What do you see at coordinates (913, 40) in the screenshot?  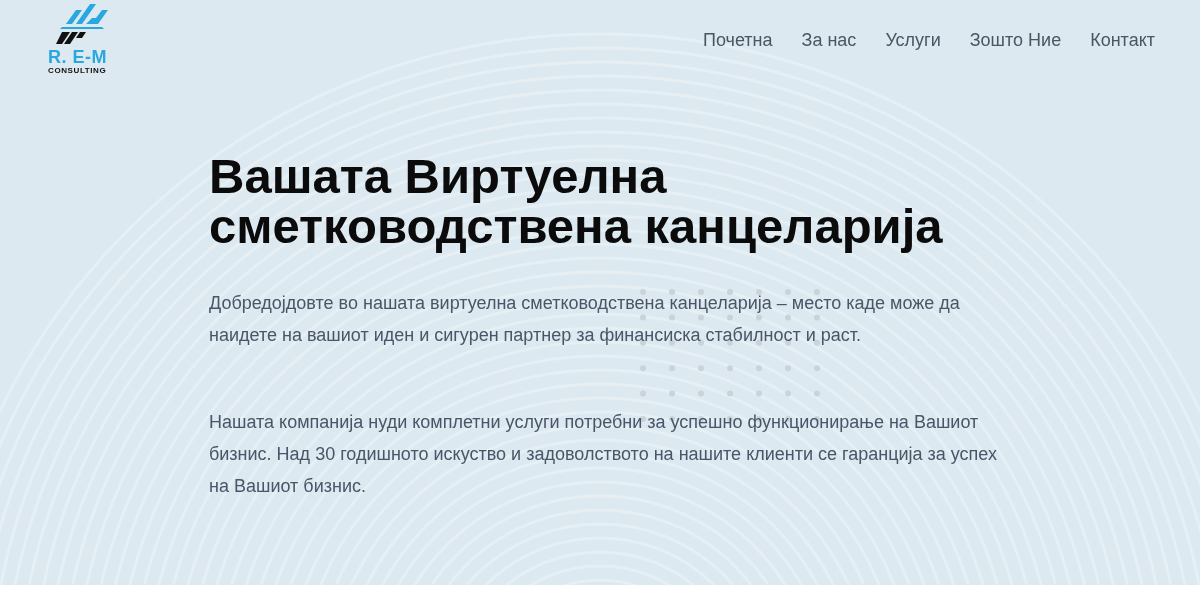 I see `nav-link: Услуги` at bounding box center [913, 40].